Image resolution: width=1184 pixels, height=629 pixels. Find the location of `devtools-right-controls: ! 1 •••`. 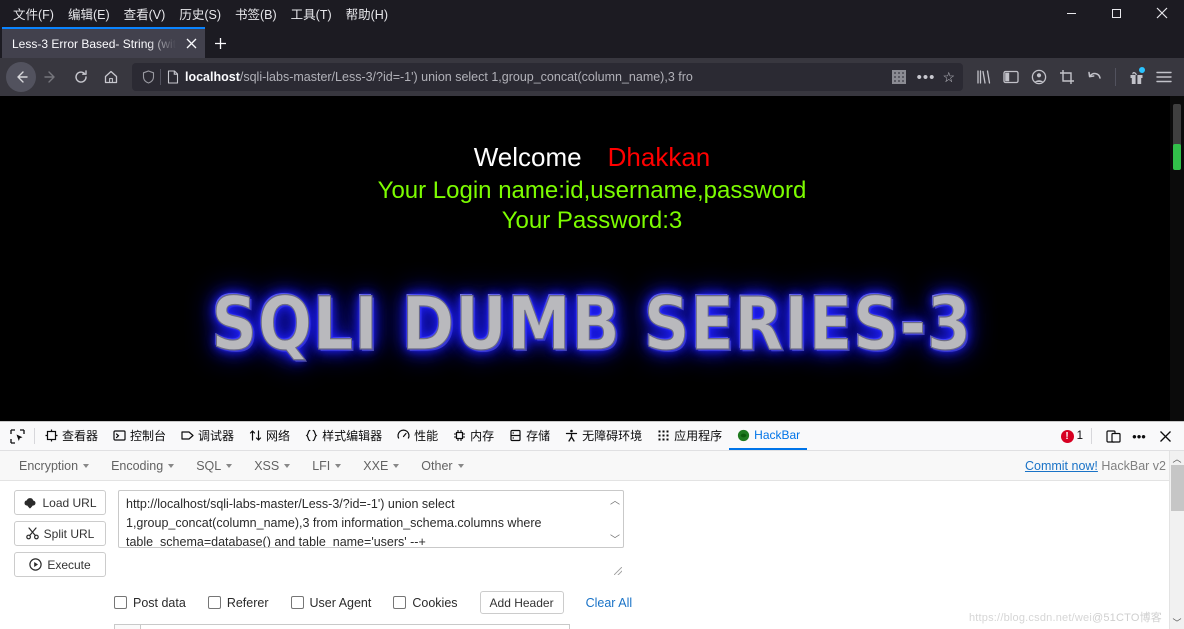

devtools-right-controls: ! 1 ••• is located at coordinates (1122, 436).